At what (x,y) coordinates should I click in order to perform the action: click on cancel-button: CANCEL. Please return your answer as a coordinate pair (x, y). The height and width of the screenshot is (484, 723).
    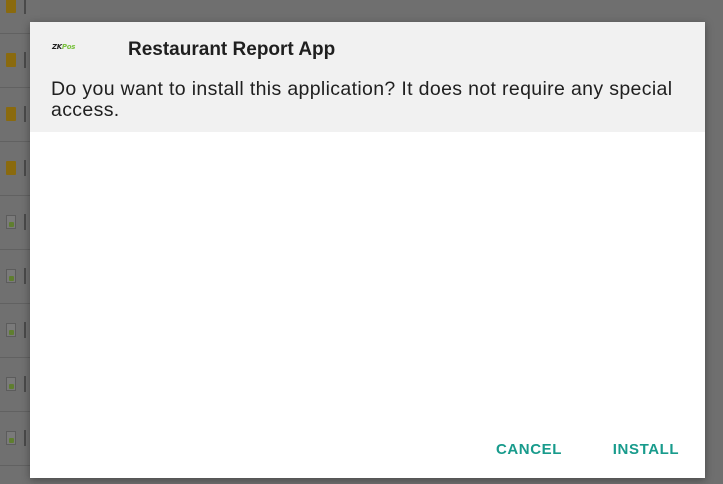
    Looking at the image, I should click on (529, 450).